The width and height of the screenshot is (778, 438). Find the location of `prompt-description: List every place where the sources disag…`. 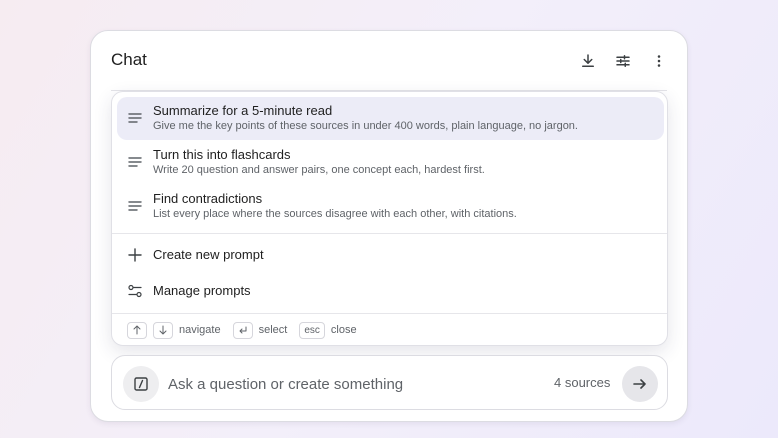

prompt-description: List every place where the sources disag… is located at coordinates (335, 214).